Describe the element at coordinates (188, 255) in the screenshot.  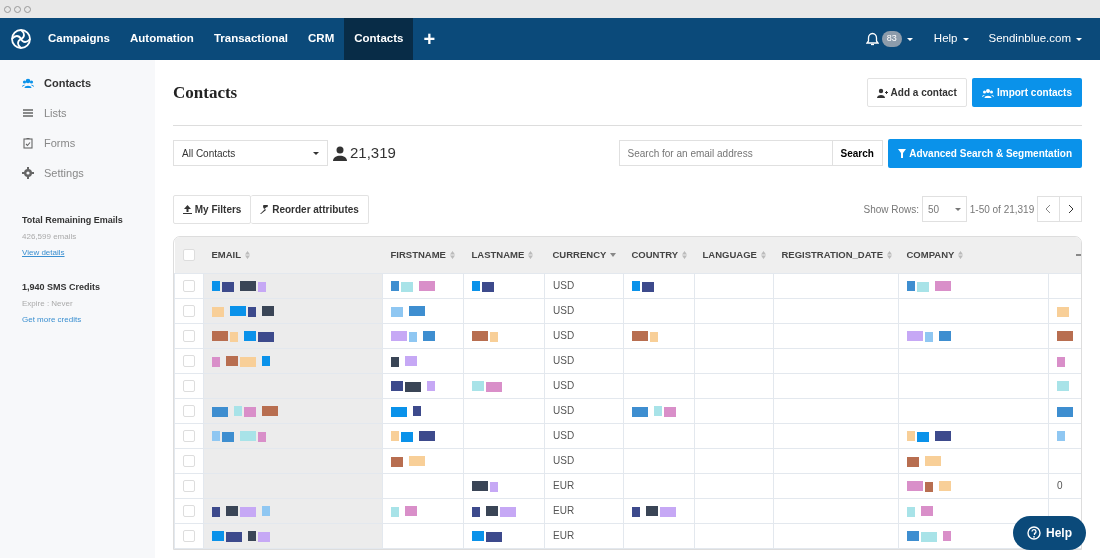
I see `select-all-checkbox` at that location.